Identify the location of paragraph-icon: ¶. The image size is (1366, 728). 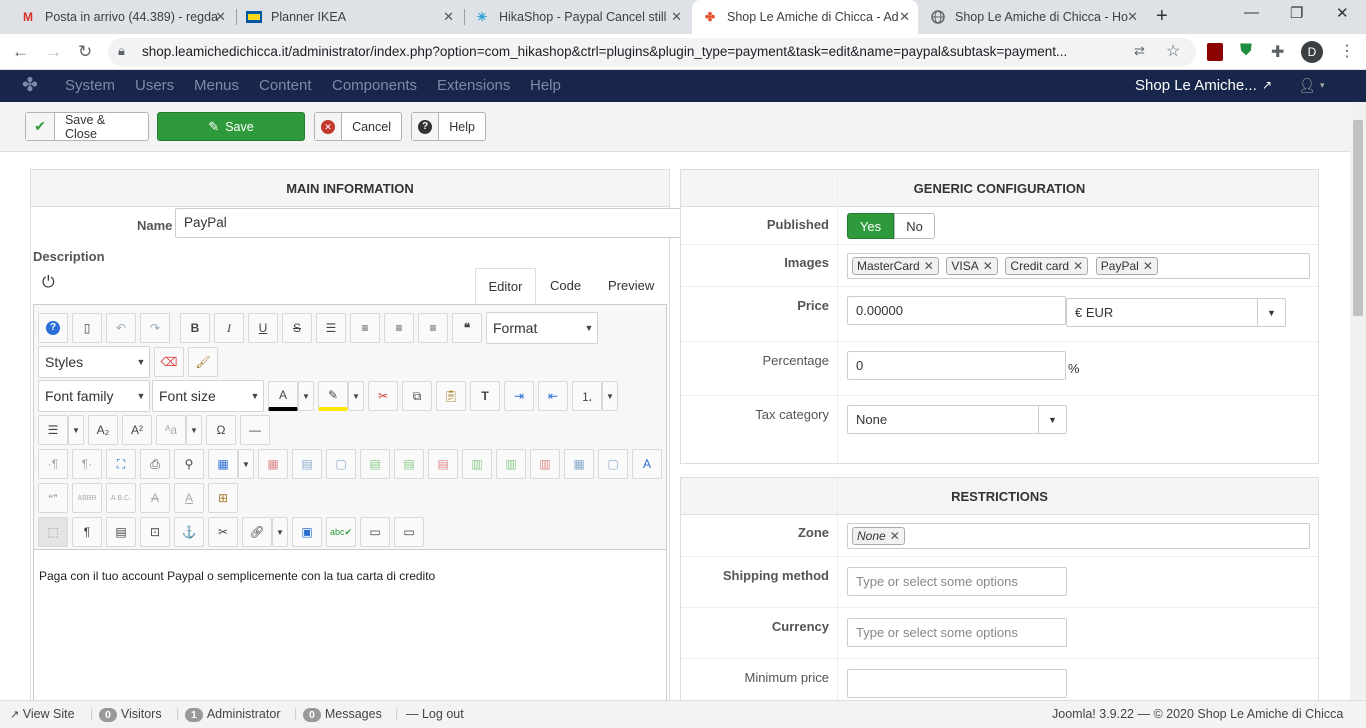
(87, 532).